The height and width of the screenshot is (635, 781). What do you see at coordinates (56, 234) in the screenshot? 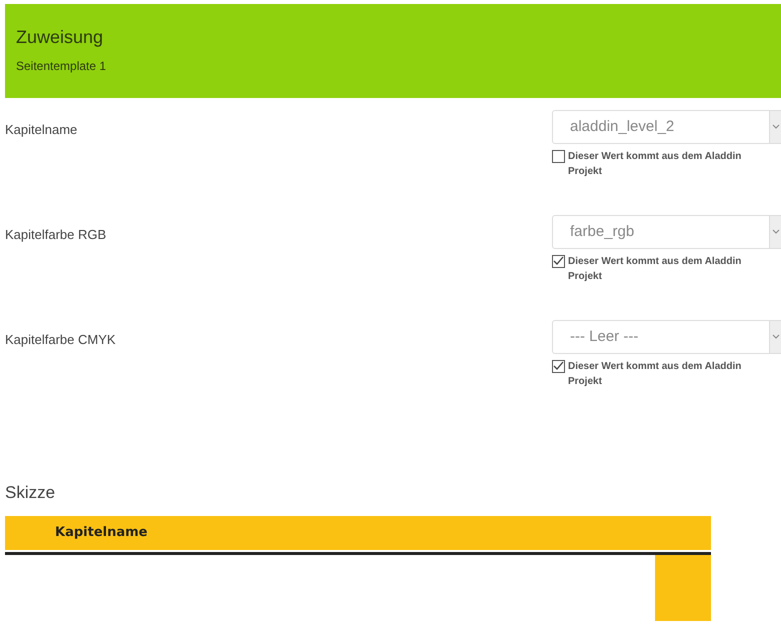
I see `field-label: Kapitelfarbe RGB` at bounding box center [56, 234].